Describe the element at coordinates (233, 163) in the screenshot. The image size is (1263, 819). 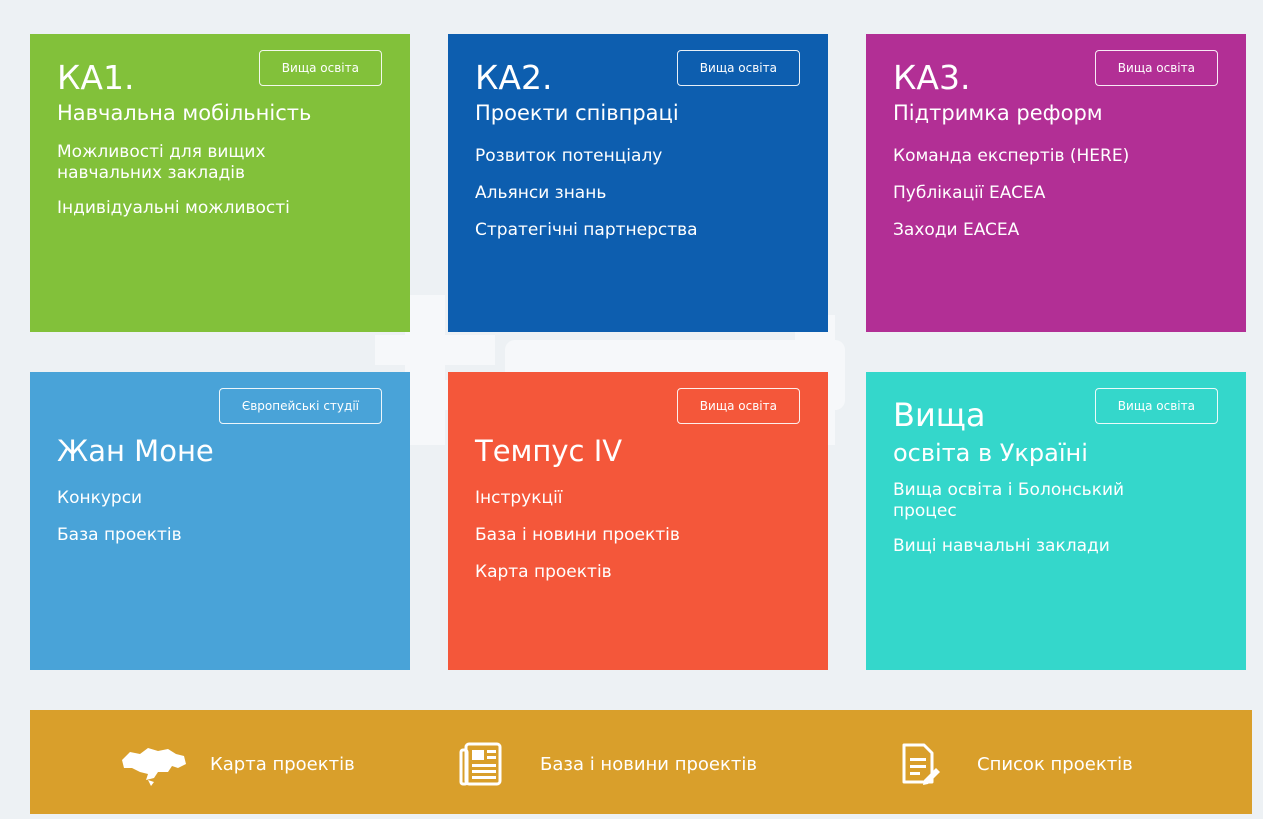
I see `link-hei-opportunities: Можливості для вищих навчальних закладів` at that location.